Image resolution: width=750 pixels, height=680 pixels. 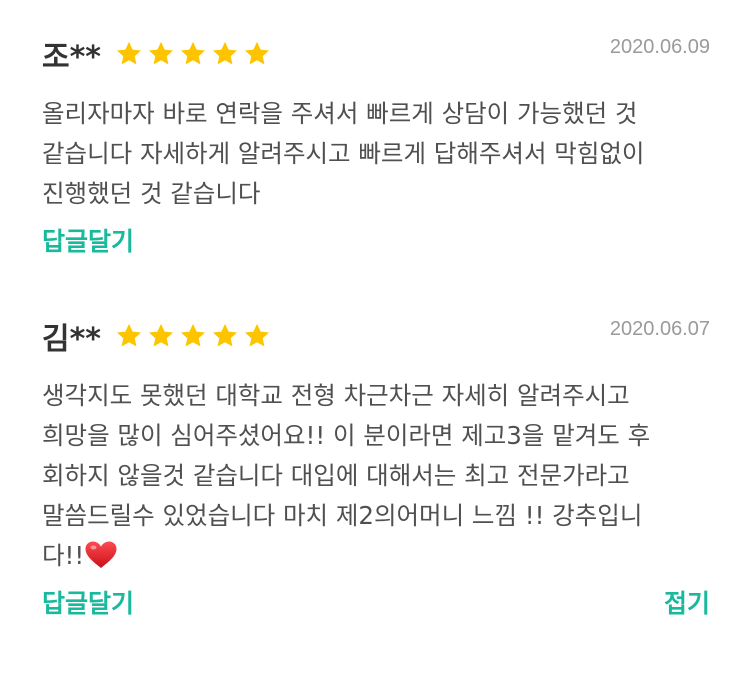 I want to click on review-header: 조** 2020.06.09, so click(x=376, y=54).